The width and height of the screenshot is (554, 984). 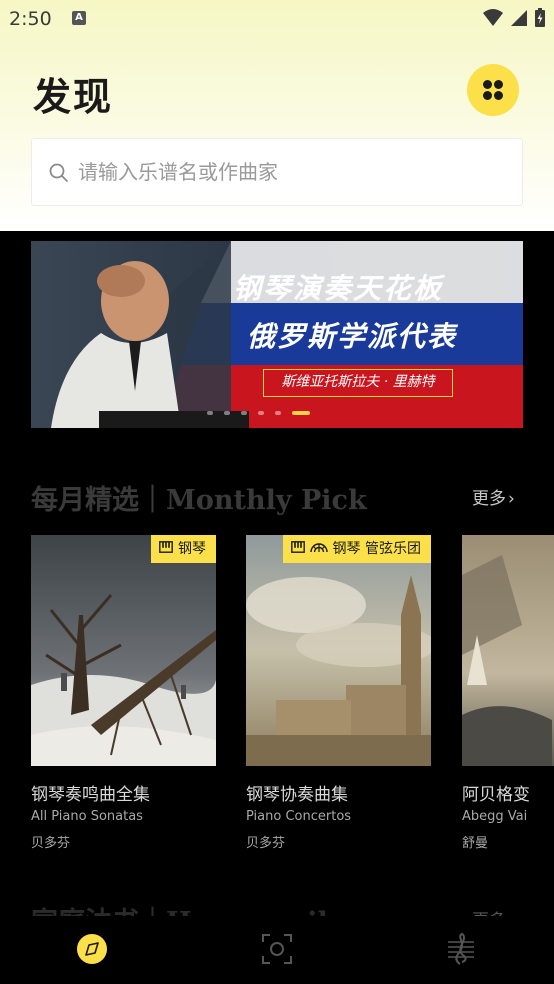 I want to click on instrument-badge-label: 钢琴 管弦乐团, so click(x=376, y=549).